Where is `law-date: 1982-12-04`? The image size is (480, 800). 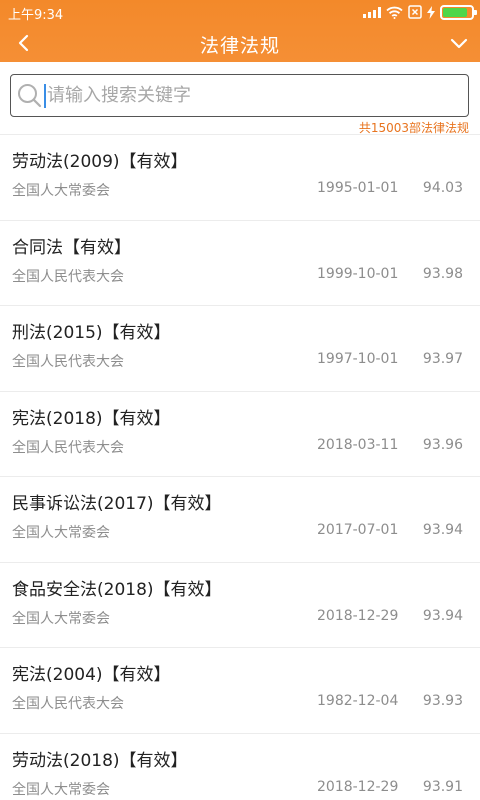 law-date: 1982-12-04 is located at coordinates (358, 701).